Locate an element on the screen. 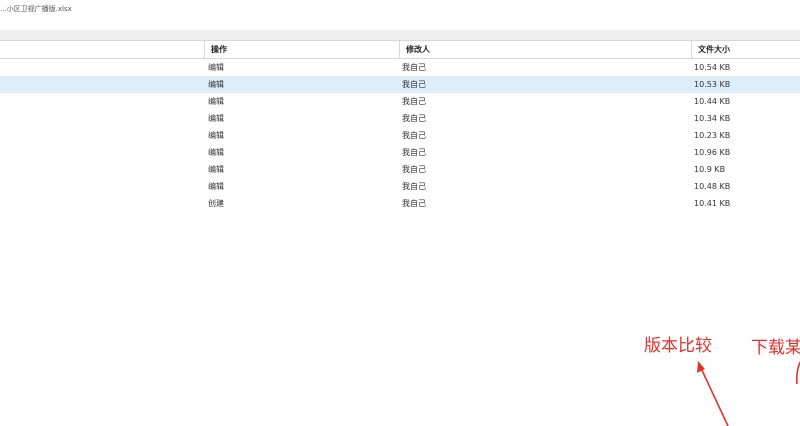 The width and height of the screenshot is (800, 426). table-row: 编辑 我自己 10.9 KB is located at coordinates (400, 169).